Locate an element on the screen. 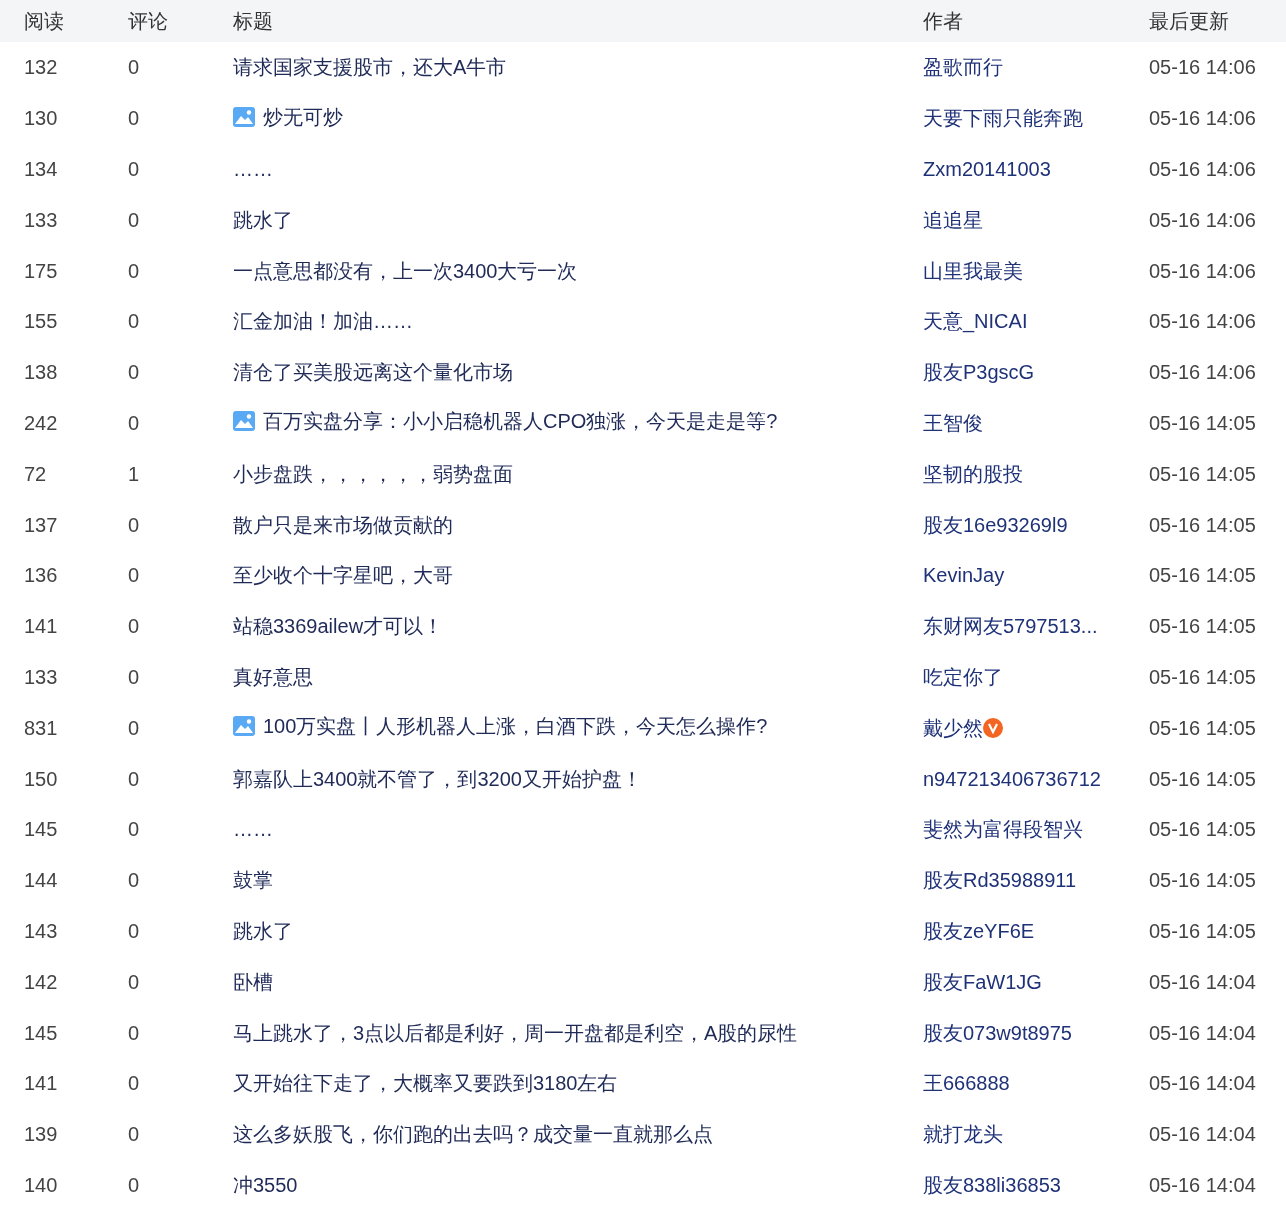 This screenshot has height=1212, width=1286. author-link: n947213406736712 is located at coordinates (1012, 778).